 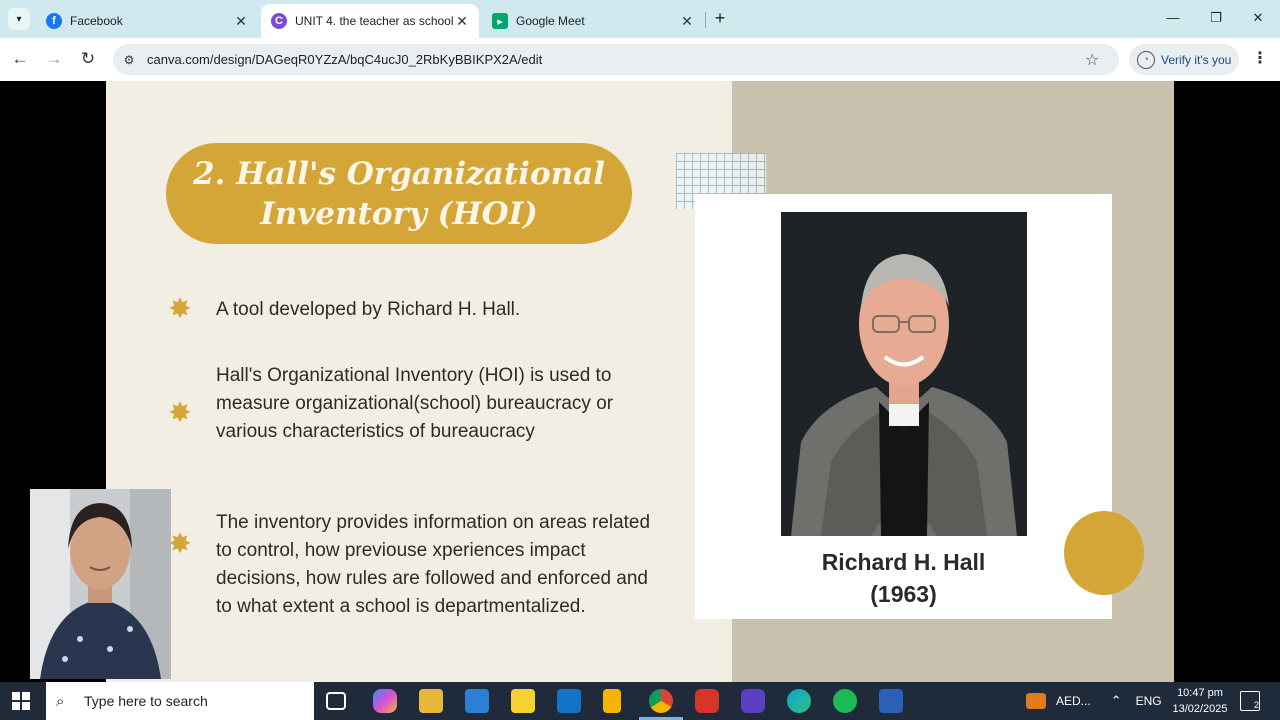 I want to click on slide-title-line-1: 2. Hall's Organizational, so click(x=399, y=173).